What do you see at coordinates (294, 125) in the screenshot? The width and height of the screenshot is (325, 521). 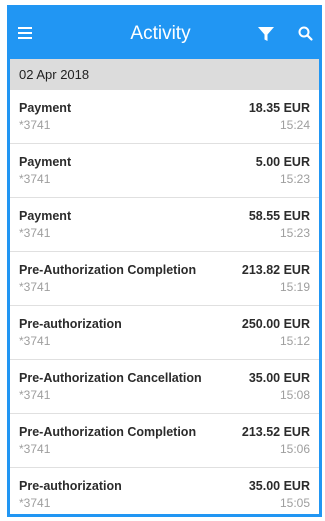 I see `transaction-time: 15:24` at bounding box center [294, 125].